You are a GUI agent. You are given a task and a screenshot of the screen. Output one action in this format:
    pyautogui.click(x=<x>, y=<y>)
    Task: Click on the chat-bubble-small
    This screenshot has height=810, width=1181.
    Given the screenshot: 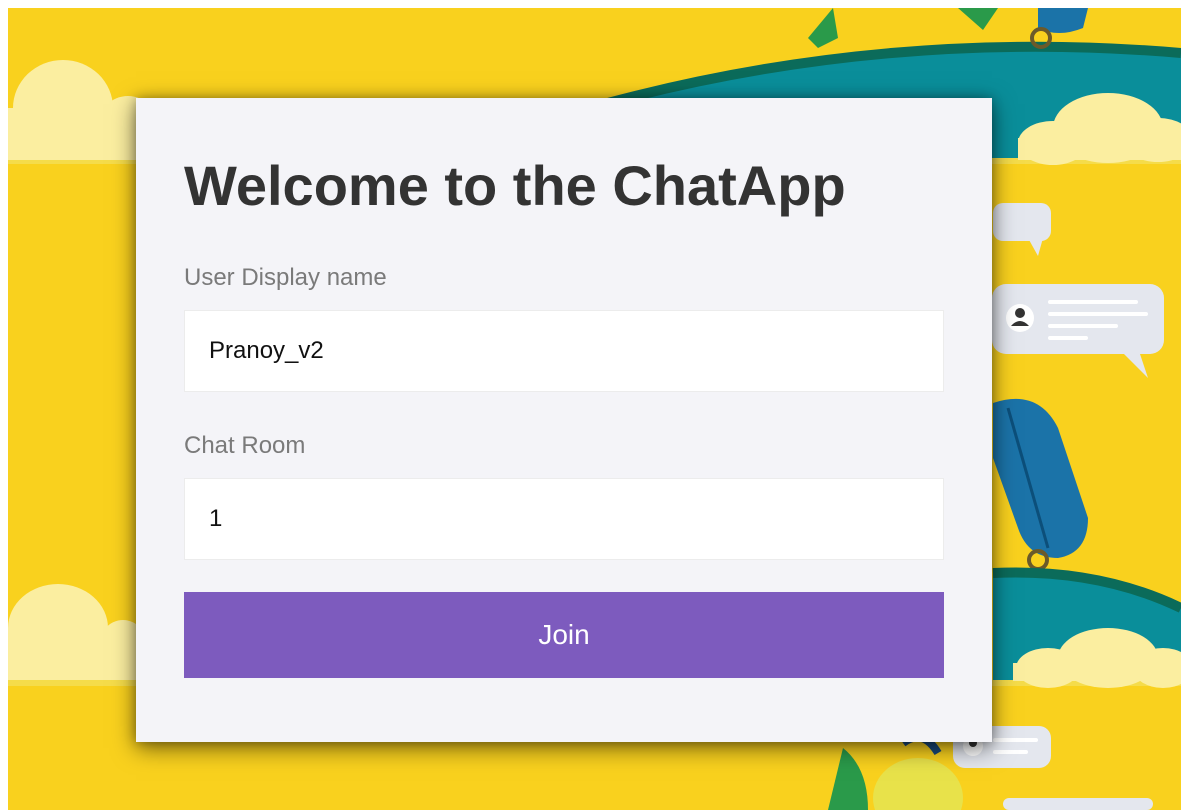 What is the action you would take?
    pyautogui.click(x=1022, y=229)
    